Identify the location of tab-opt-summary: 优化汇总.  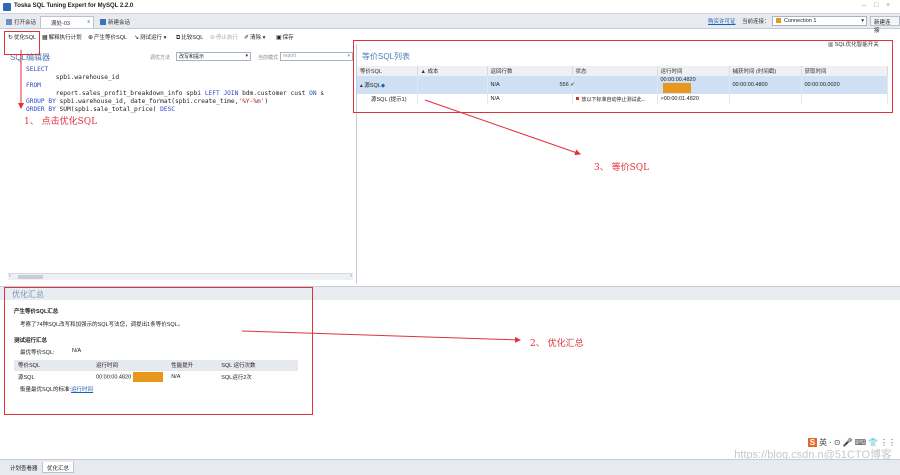
(58, 467).